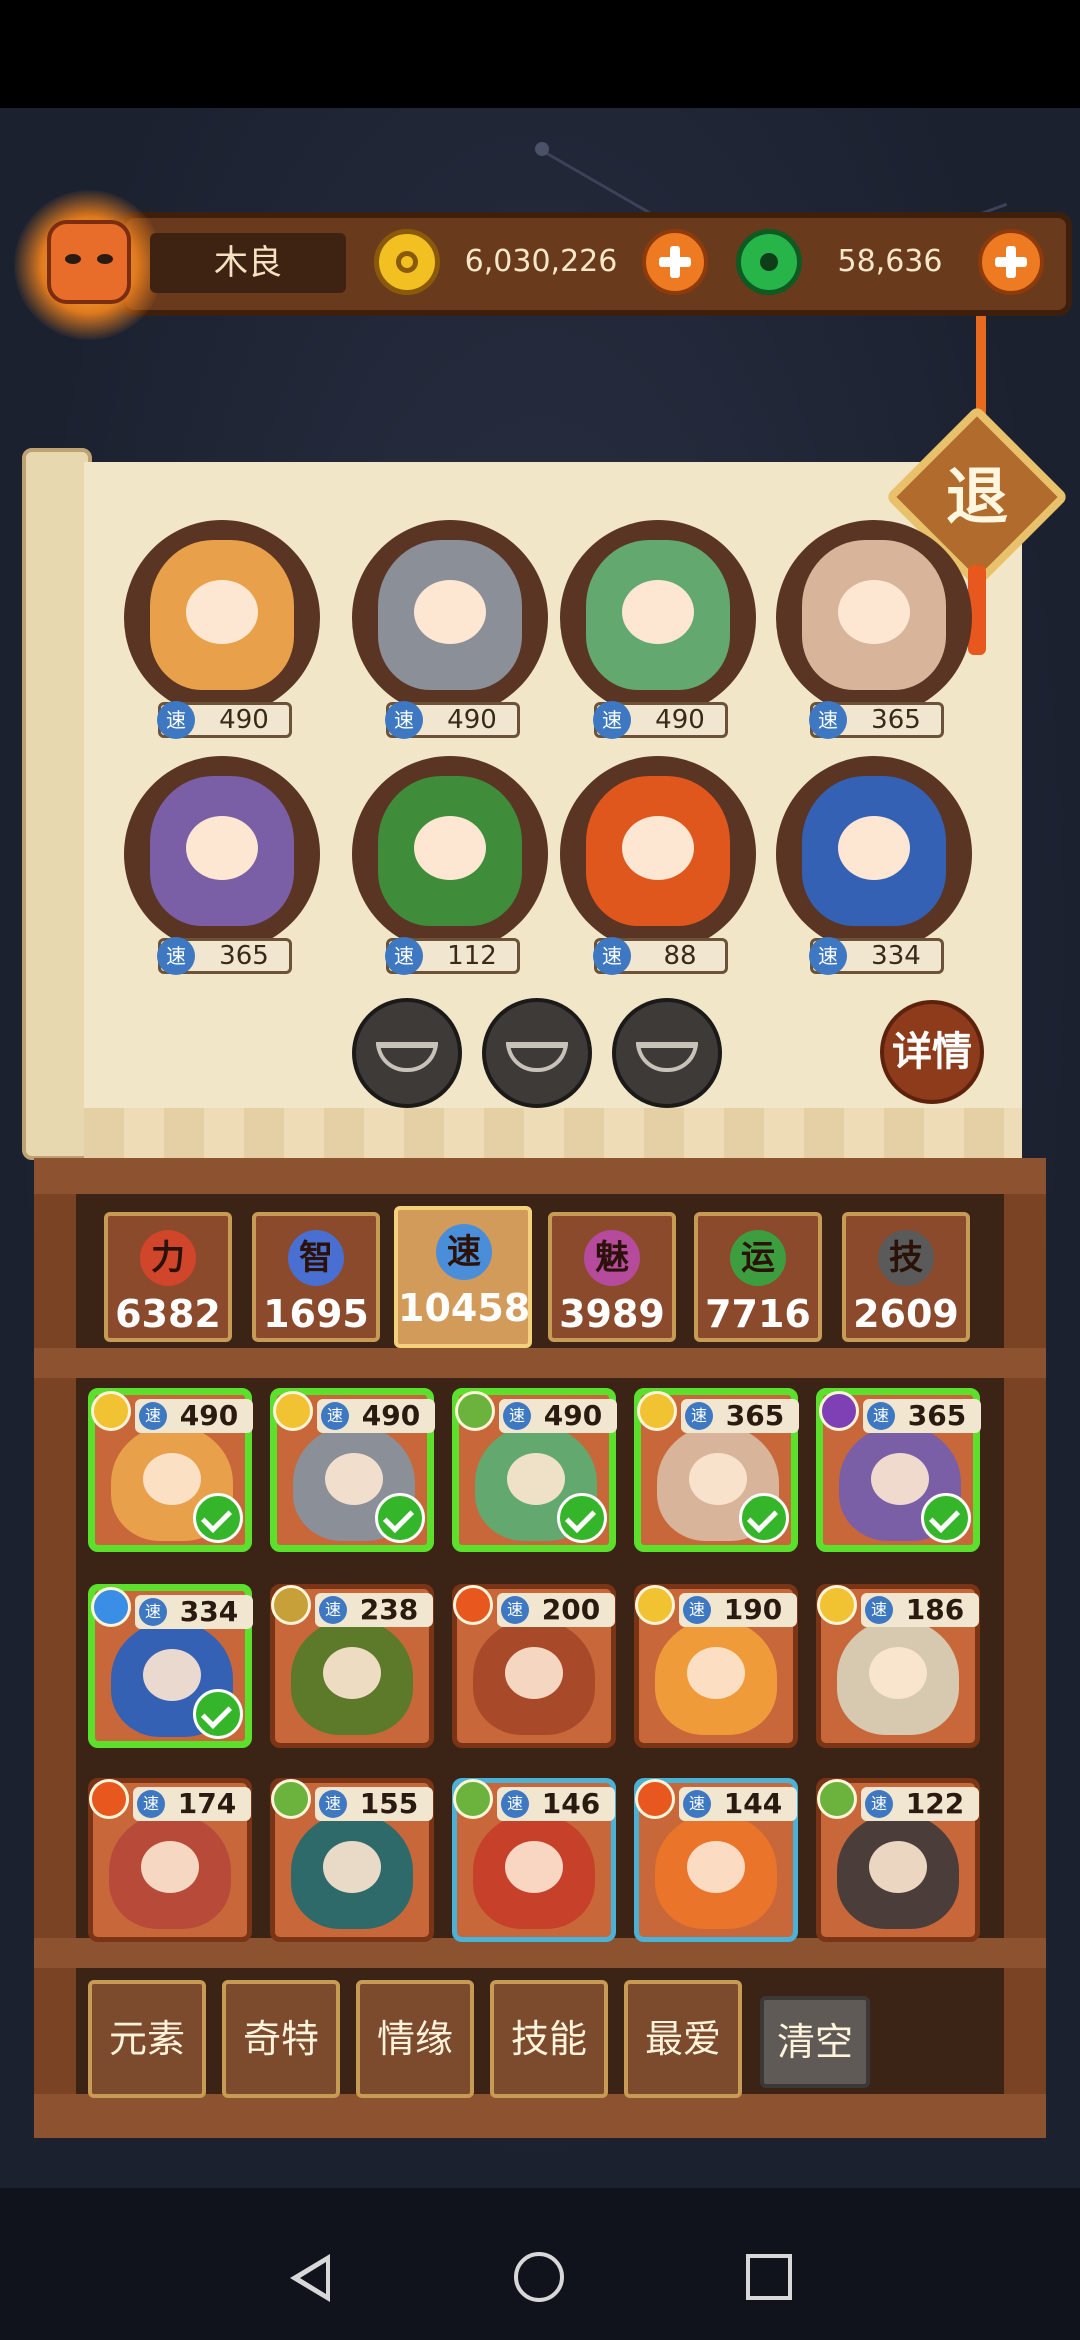  Describe the element at coordinates (876, 865) in the screenshot. I see `lineup-hero-slot: 速 334` at that location.